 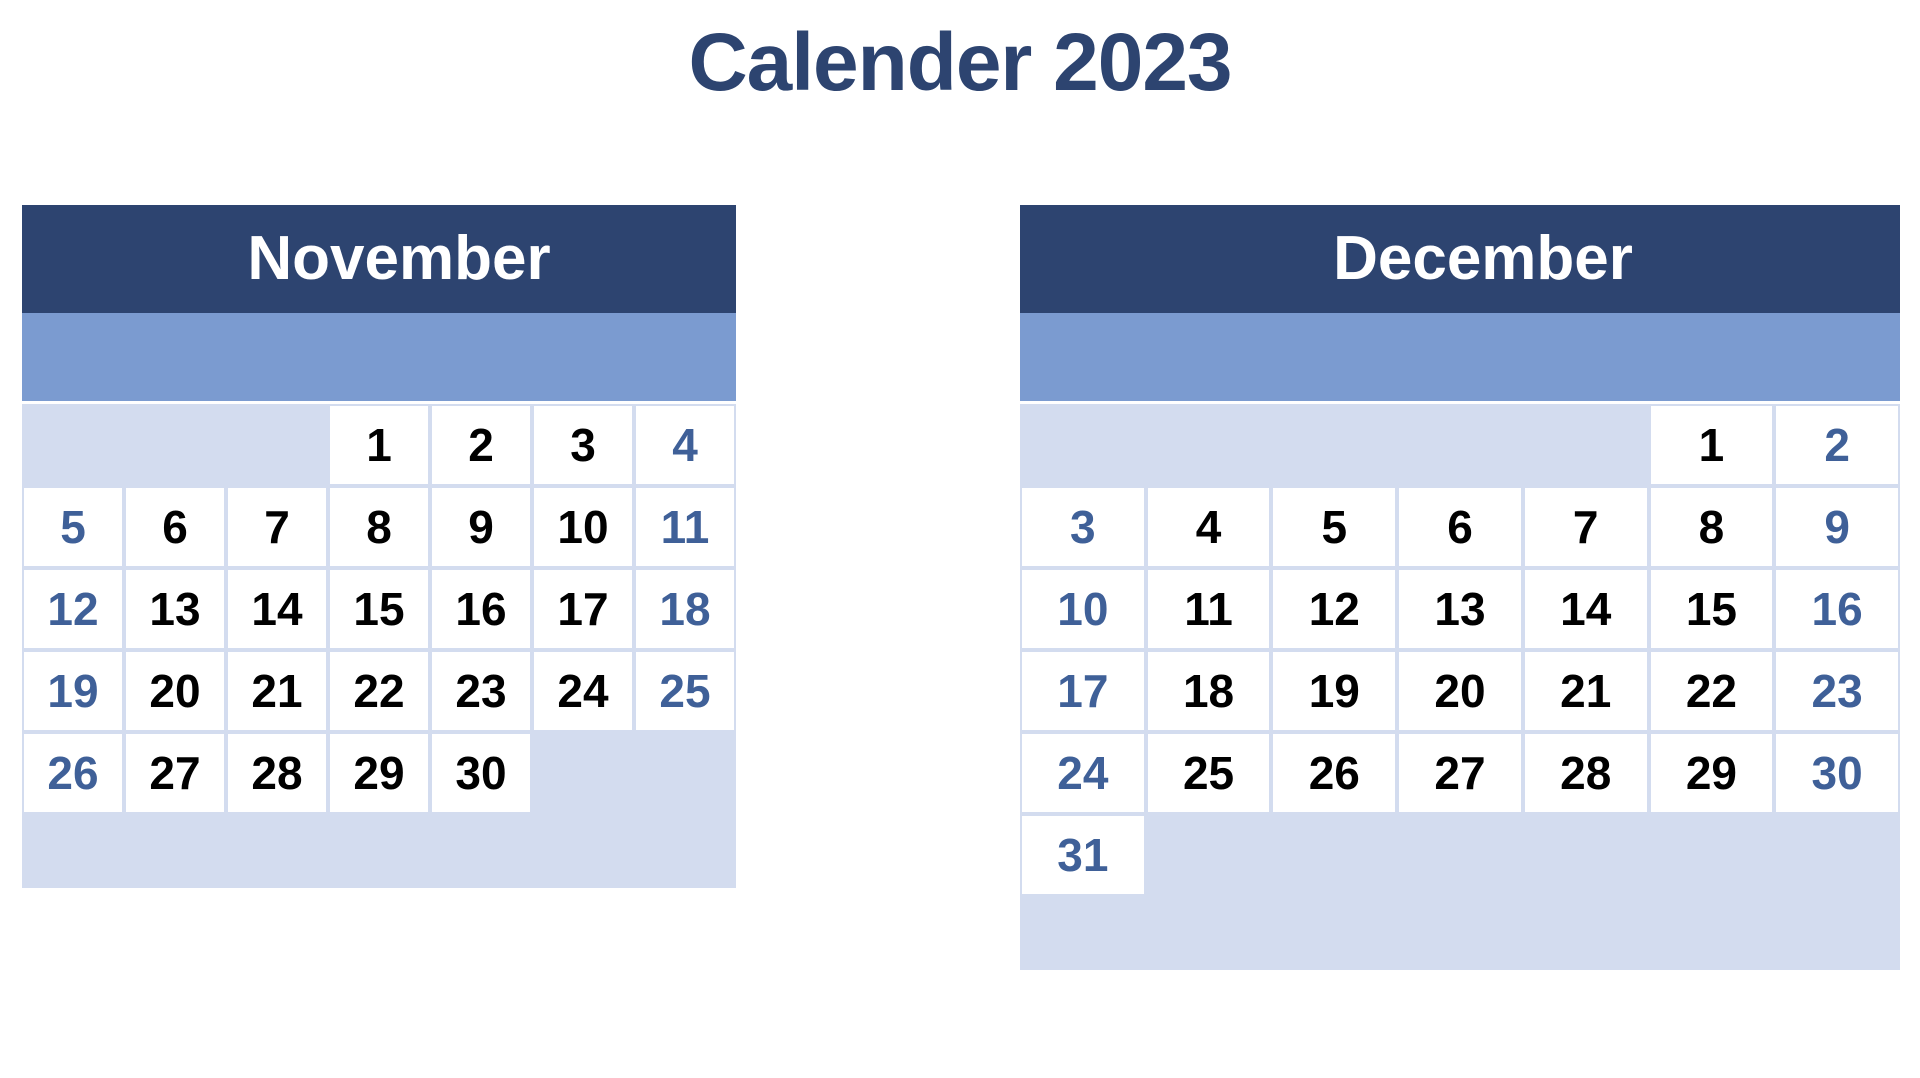 What do you see at coordinates (379, 259) in the screenshot?
I see `month-title-november: November` at bounding box center [379, 259].